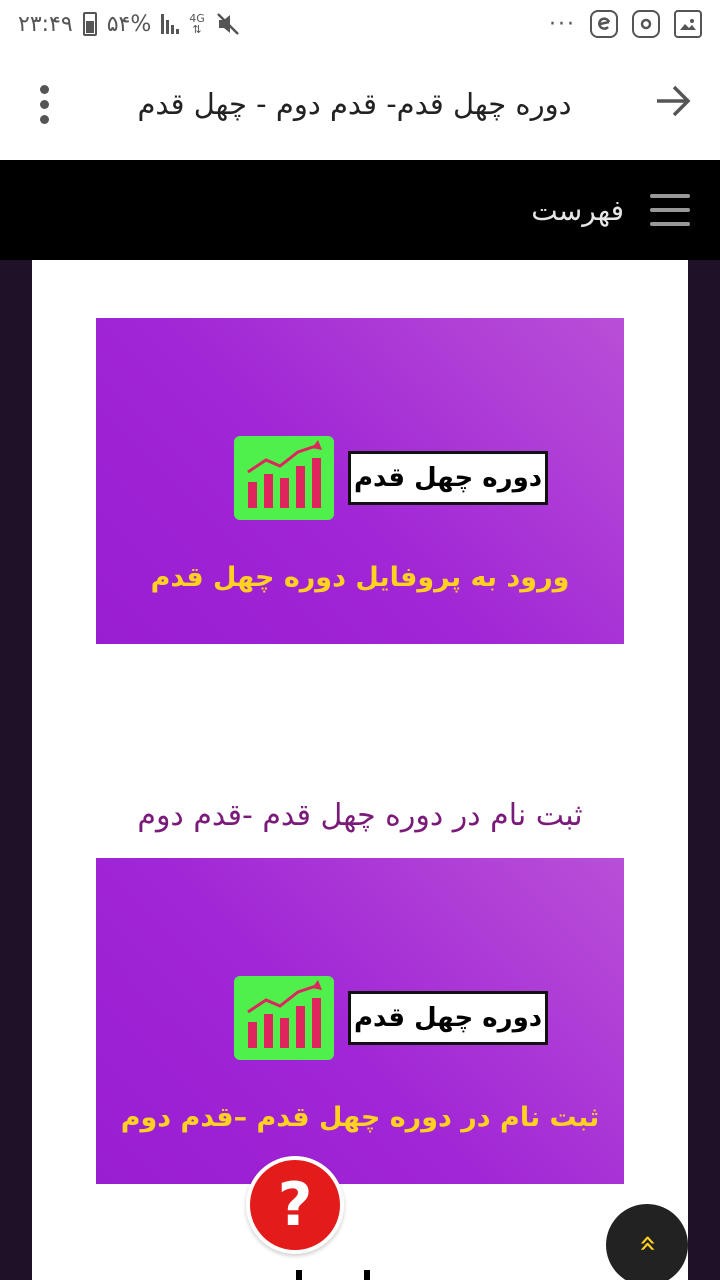 This screenshot has width=720, height=1280. I want to click on mute-icon, so click(227, 24).